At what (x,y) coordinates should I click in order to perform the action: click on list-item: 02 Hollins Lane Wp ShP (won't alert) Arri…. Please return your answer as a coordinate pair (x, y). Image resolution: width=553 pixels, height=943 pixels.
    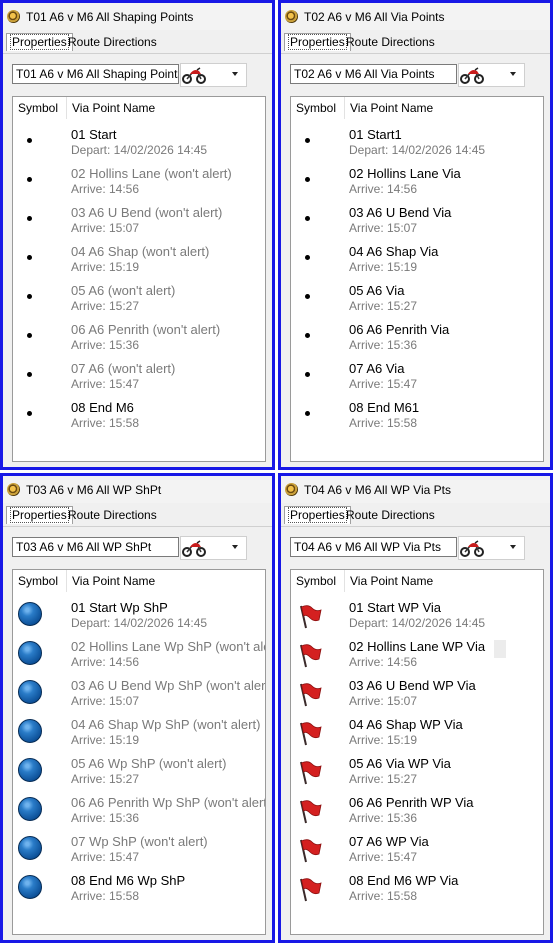
    Looking at the image, I should click on (139, 658).